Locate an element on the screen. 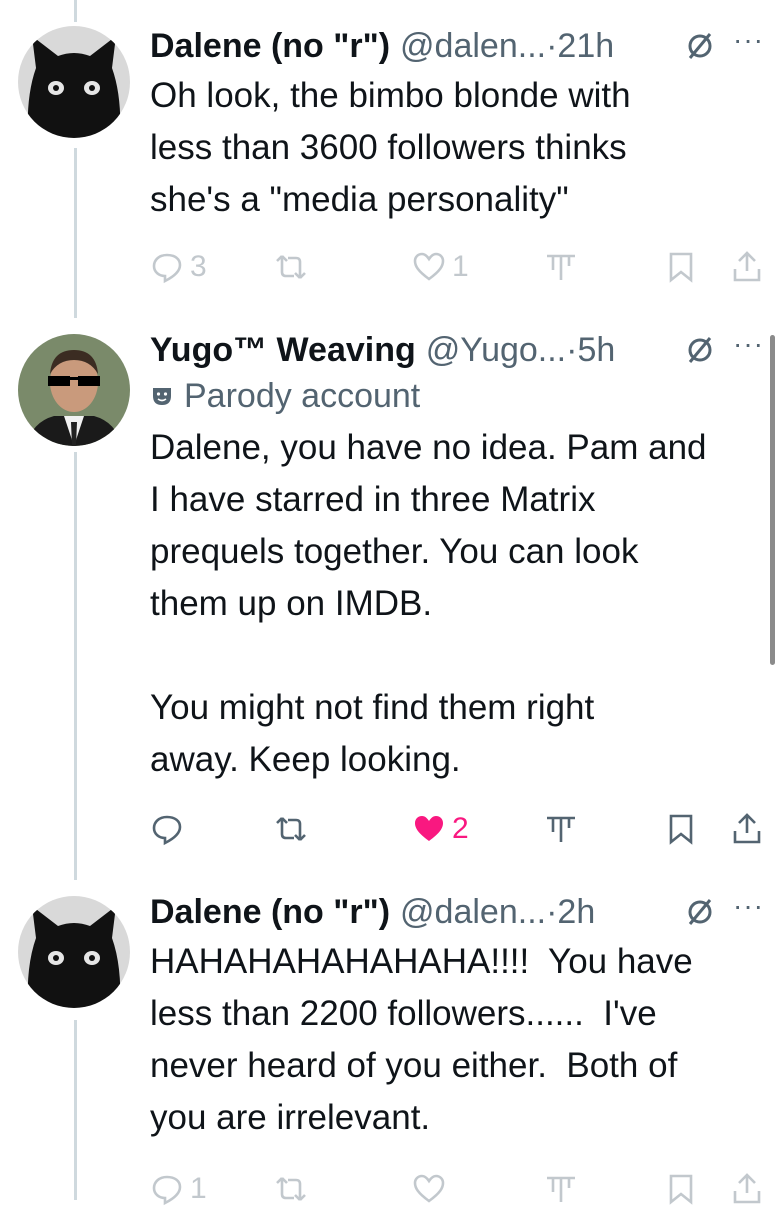  parody-label: Parody account is located at coordinates (302, 396).